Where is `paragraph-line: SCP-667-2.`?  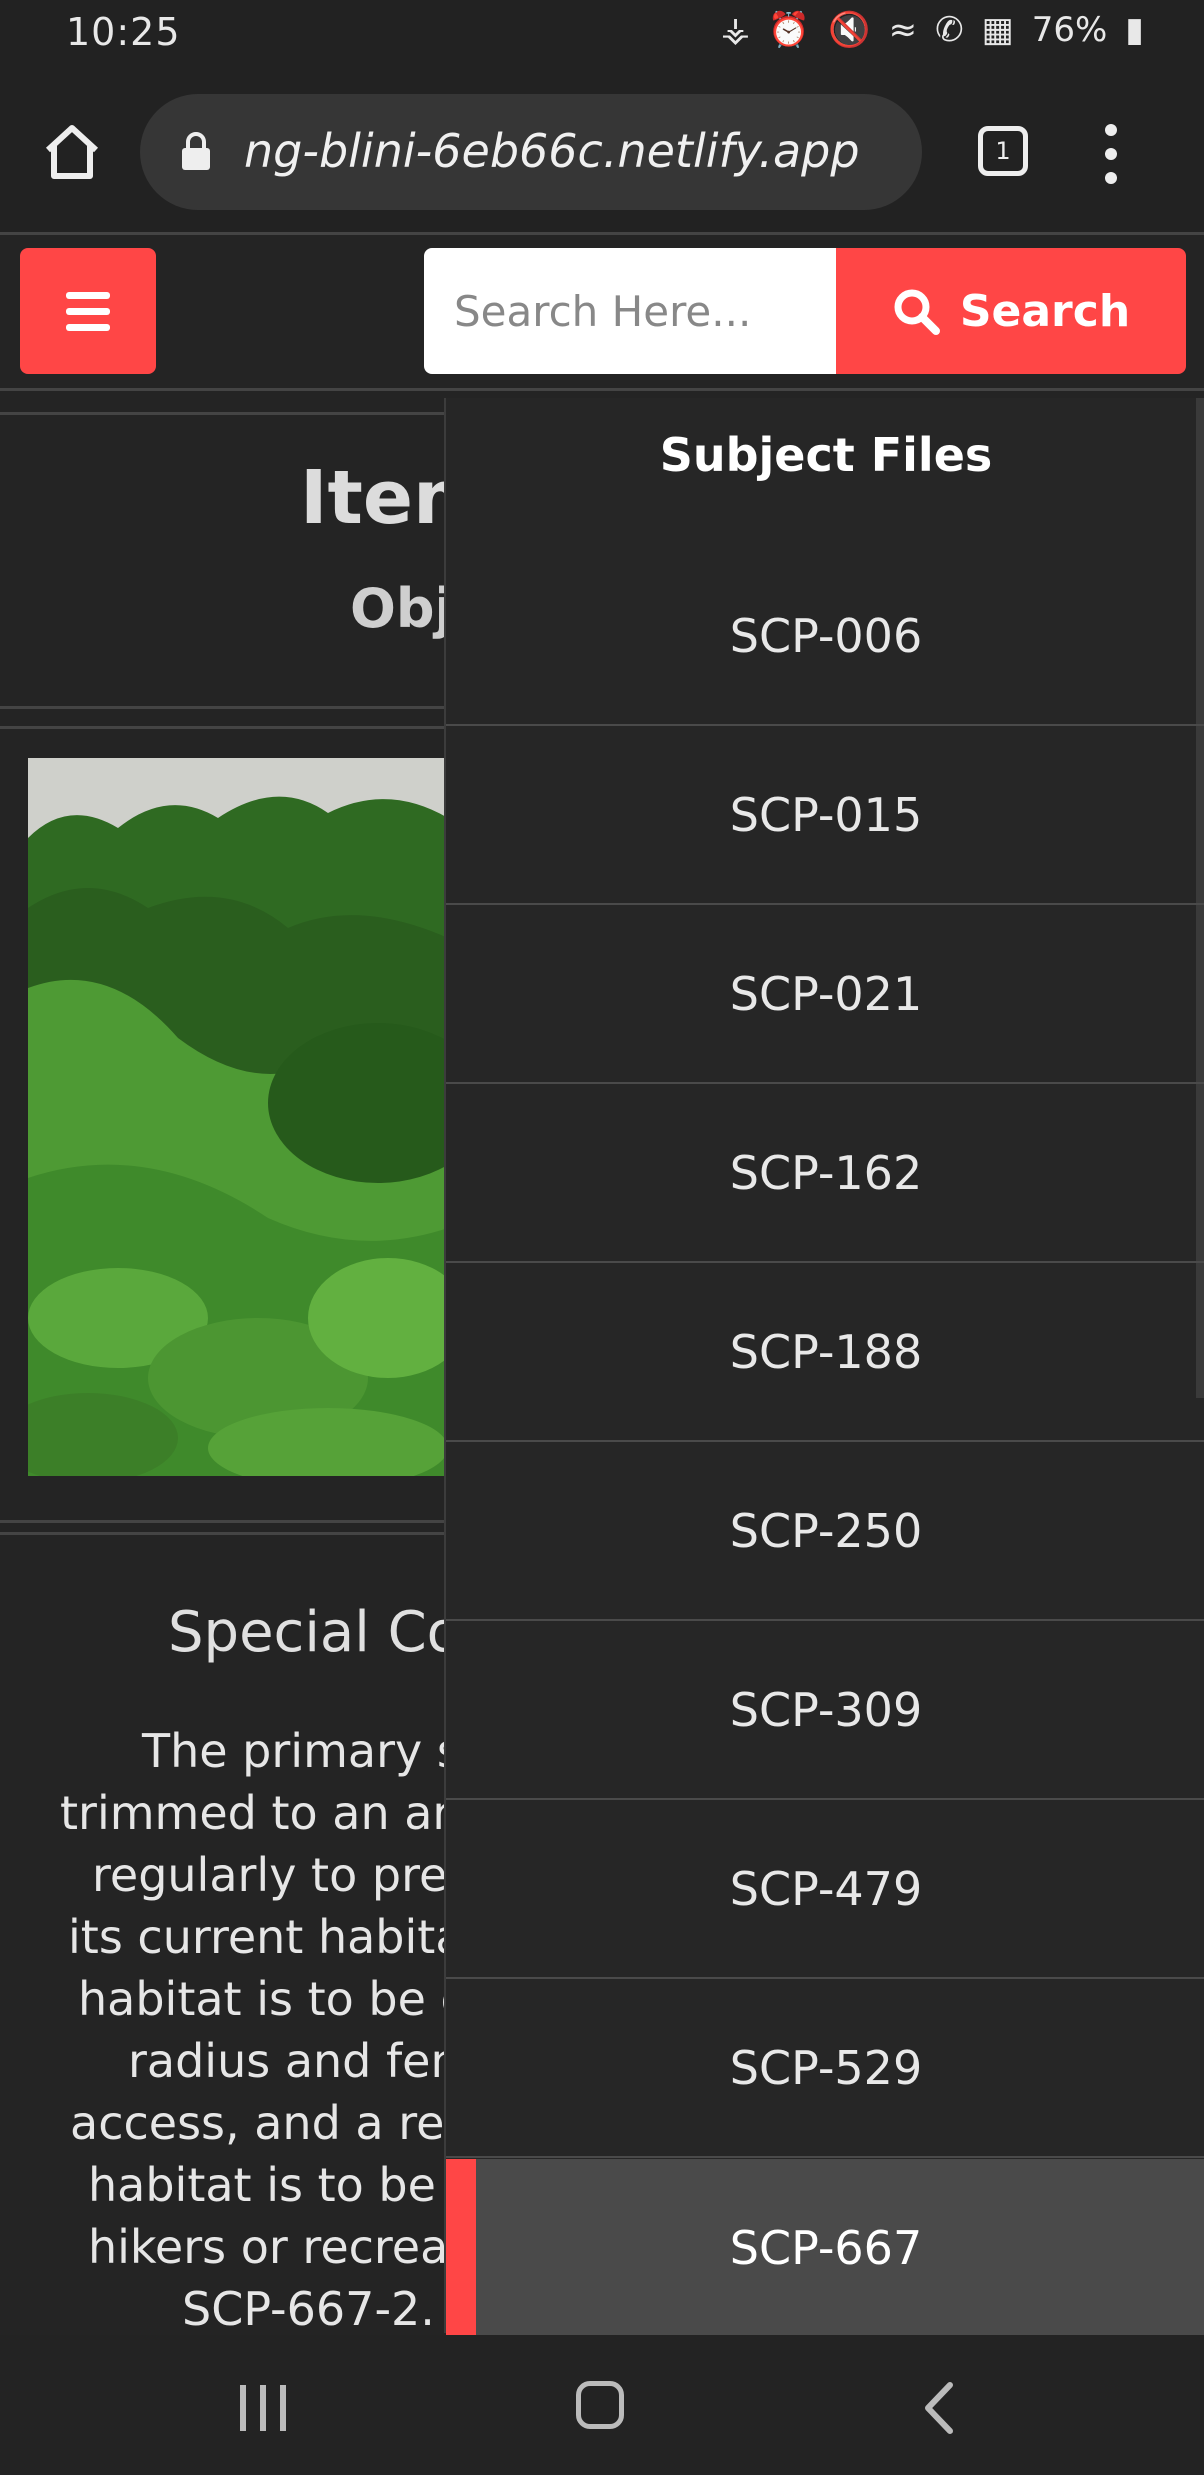 paragraph-line: SCP-667-2. is located at coordinates (308, 2309).